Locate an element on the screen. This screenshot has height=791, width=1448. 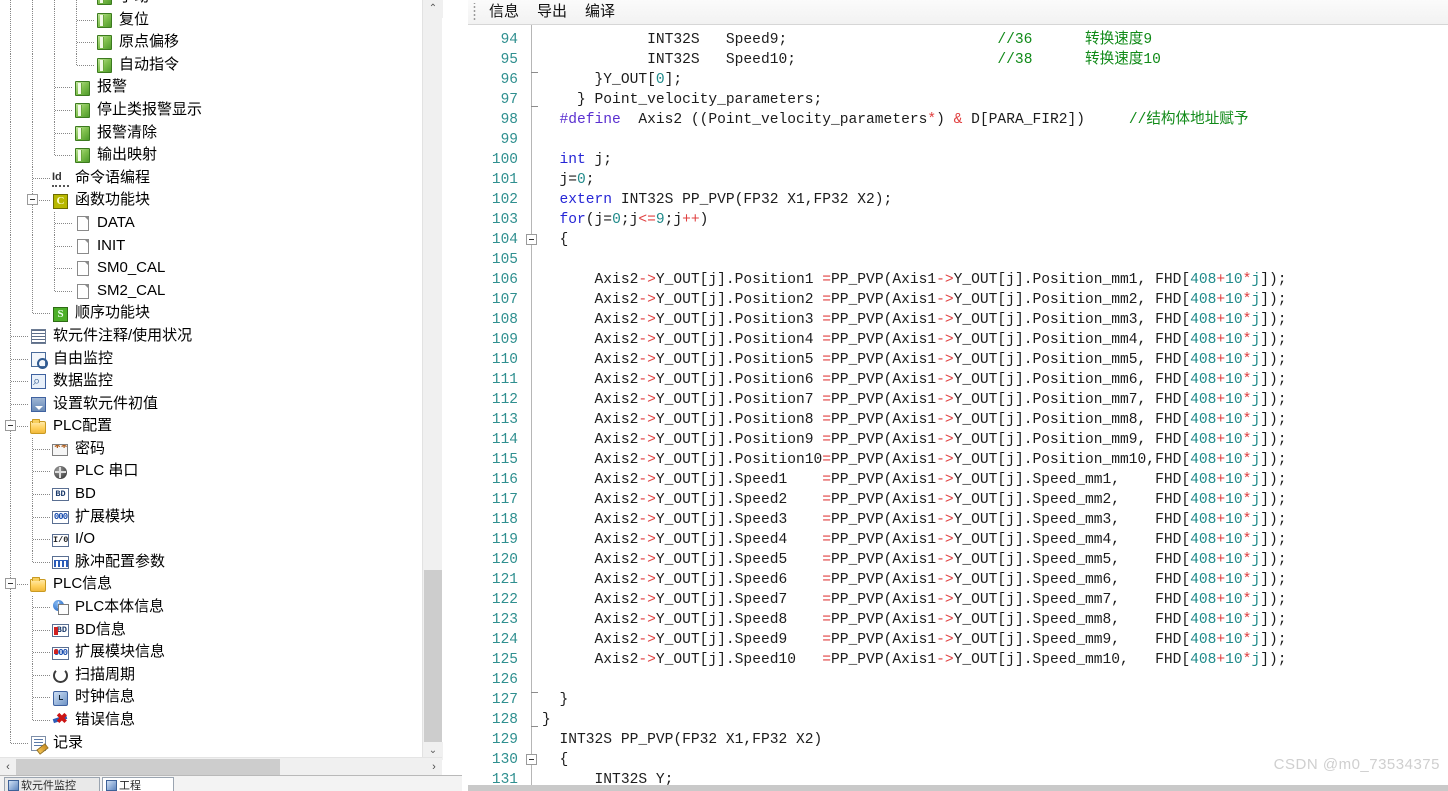
tree-item-18: 设置软元件初值 is located at coordinates (221, 404).